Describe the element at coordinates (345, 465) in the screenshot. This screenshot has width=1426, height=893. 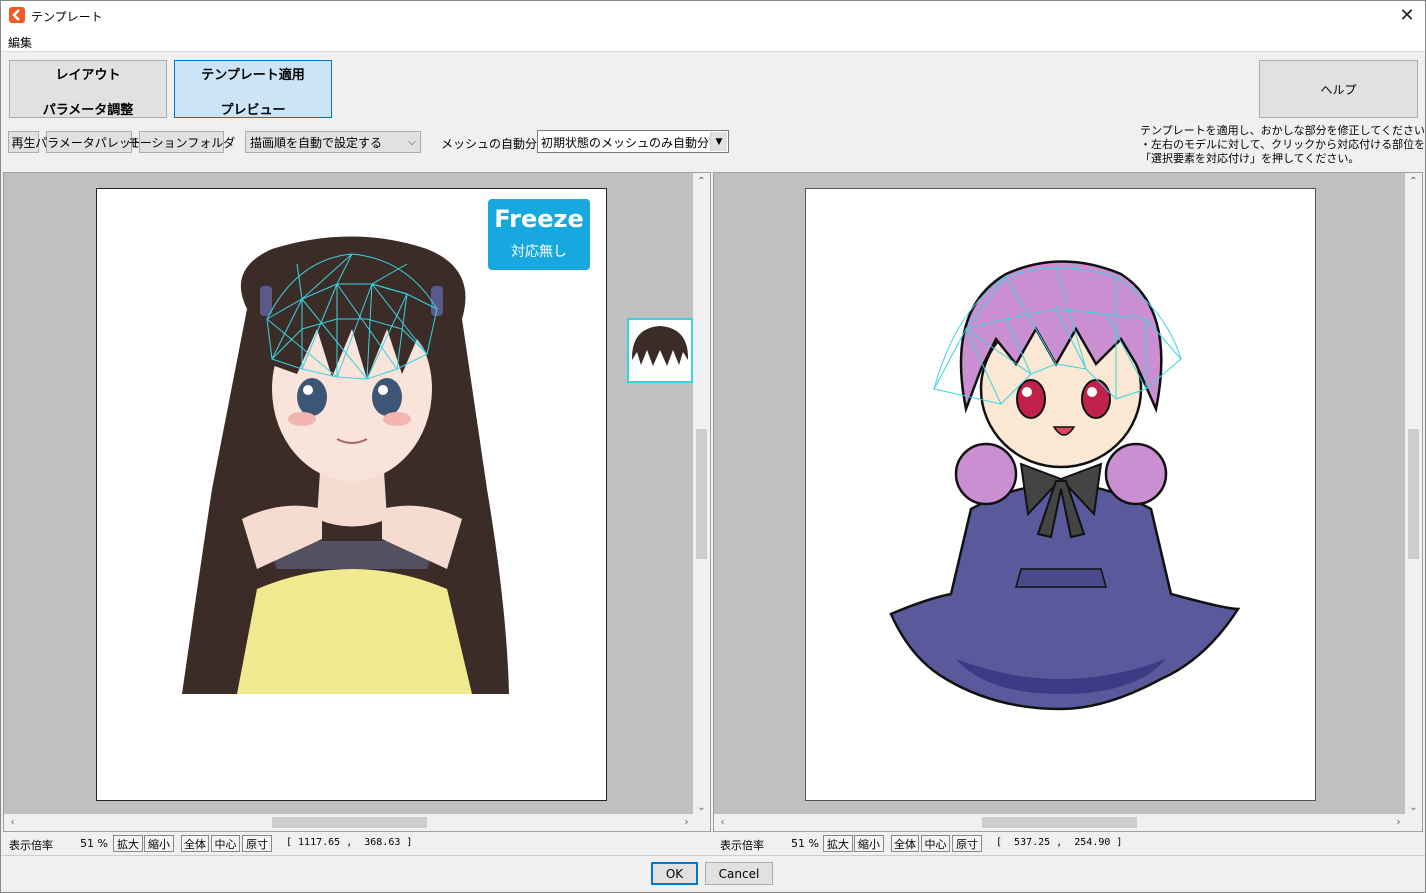
I see `left-model-character` at that location.